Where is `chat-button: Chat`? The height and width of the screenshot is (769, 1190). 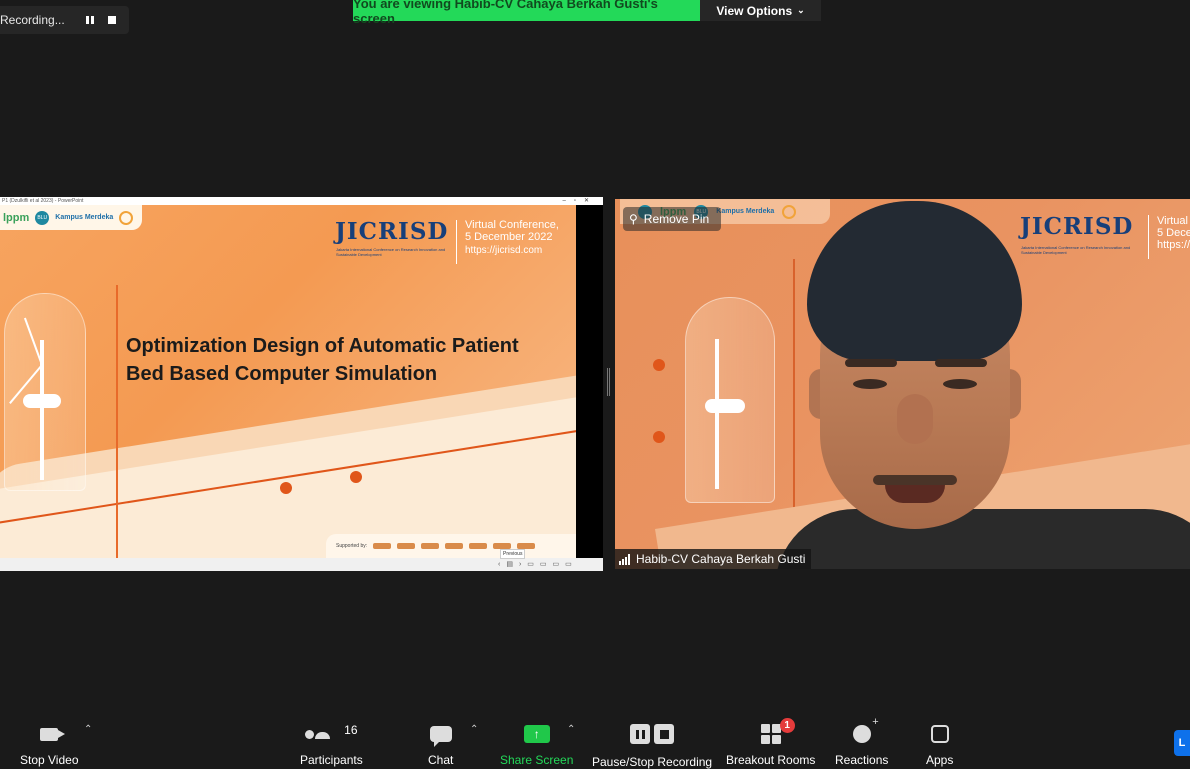 chat-button: Chat is located at coordinates (440, 744).